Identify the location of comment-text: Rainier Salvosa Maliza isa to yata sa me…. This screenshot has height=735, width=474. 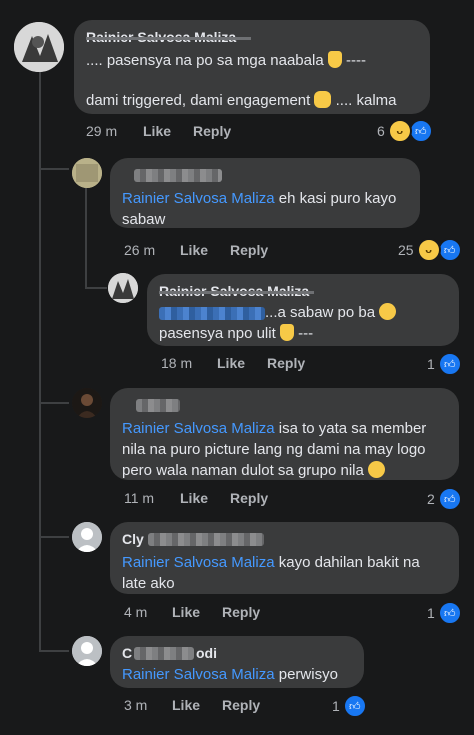
(274, 449).